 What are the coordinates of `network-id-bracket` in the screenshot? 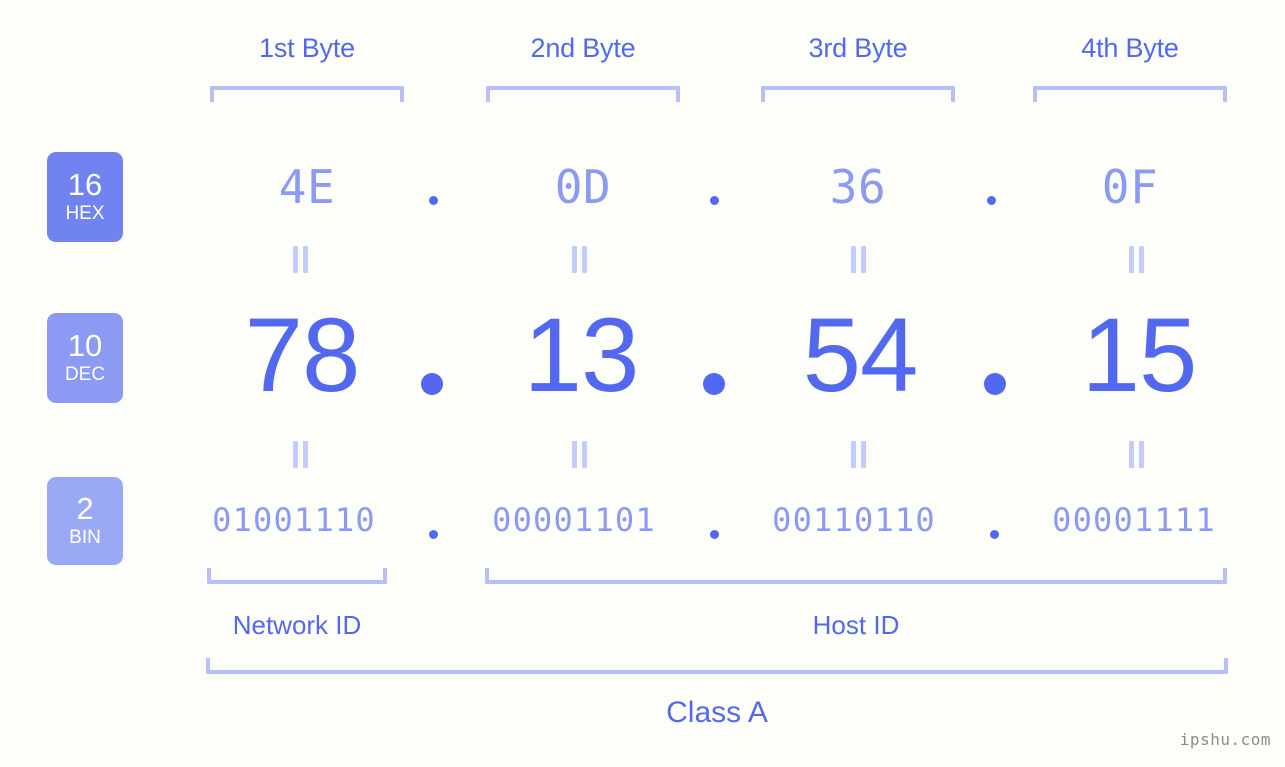 It's located at (297, 576).